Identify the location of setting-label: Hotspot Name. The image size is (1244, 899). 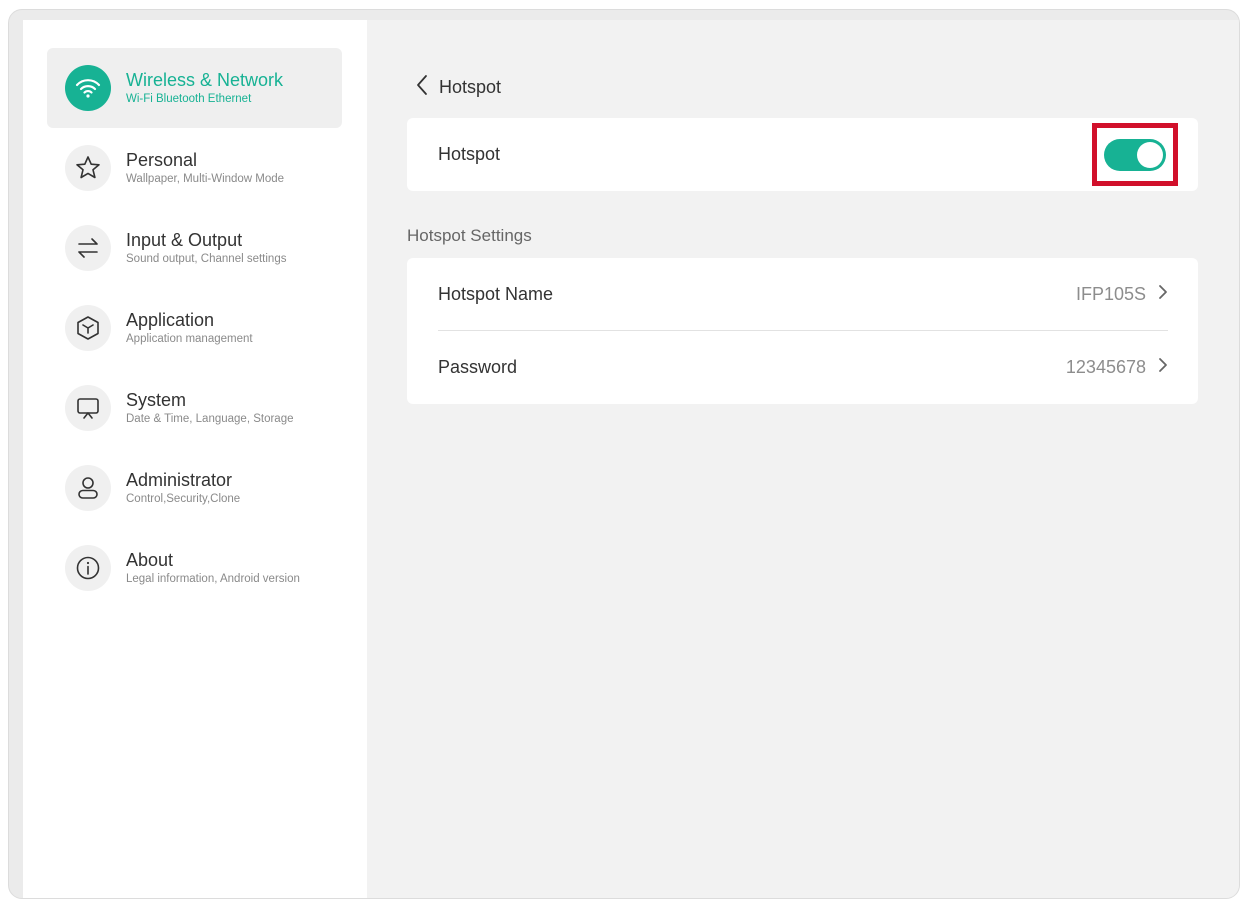
(496, 294).